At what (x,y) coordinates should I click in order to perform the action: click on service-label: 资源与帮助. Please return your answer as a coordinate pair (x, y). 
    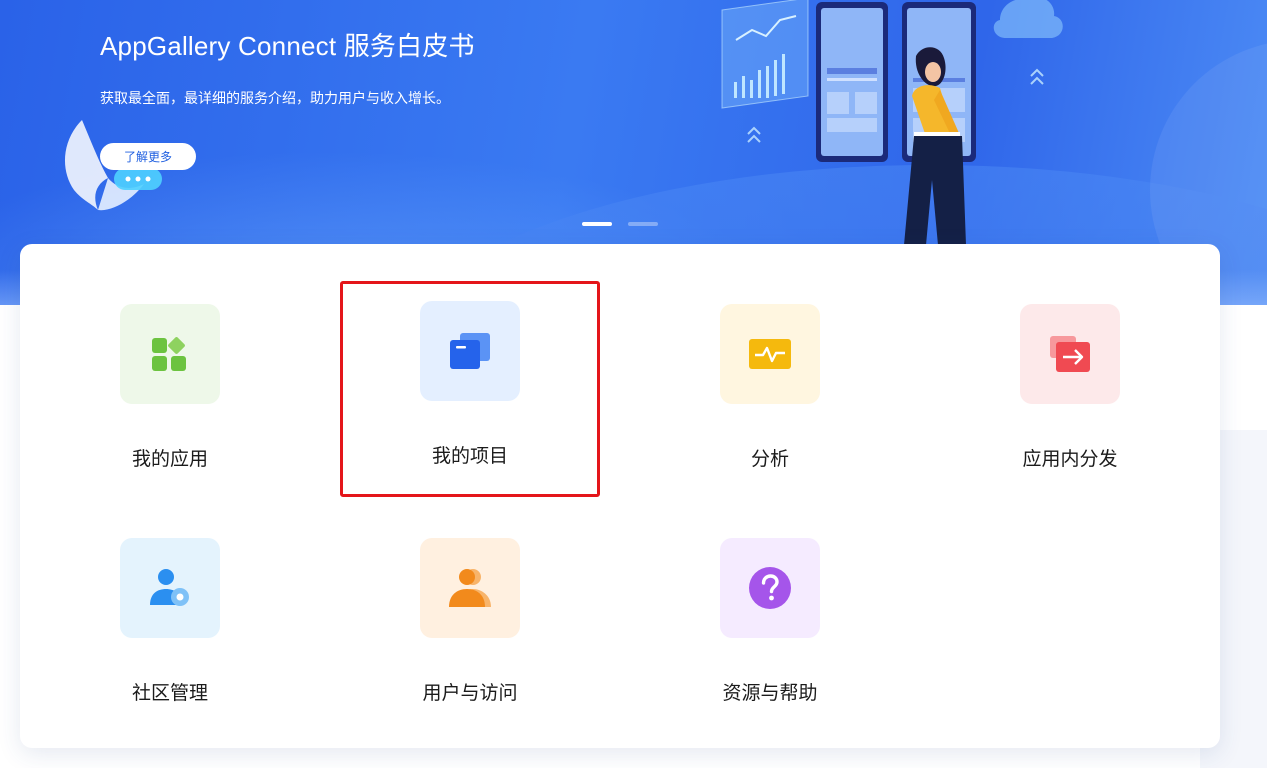
    Looking at the image, I should click on (770, 693).